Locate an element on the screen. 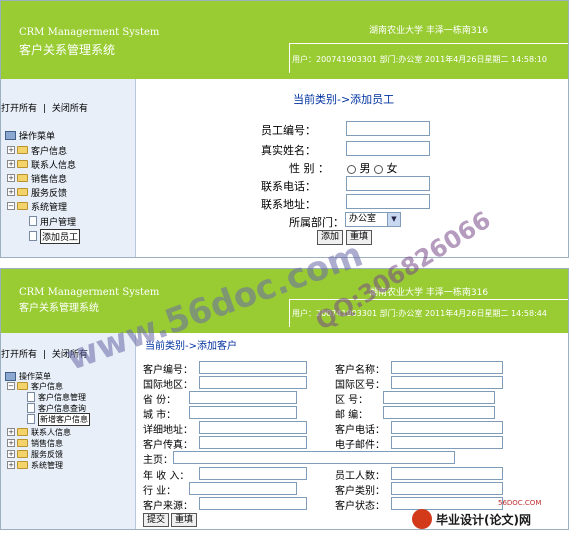 The image size is (569, 537). customer-source-label: 客户来源： is located at coordinates (168, 506).